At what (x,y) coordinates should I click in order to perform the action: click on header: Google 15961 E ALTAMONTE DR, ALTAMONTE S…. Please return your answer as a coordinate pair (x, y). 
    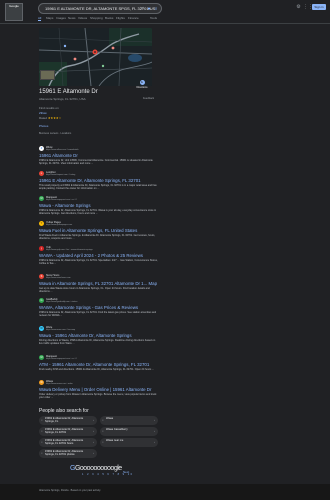
    Looking at the image, I should click on (165, 12).